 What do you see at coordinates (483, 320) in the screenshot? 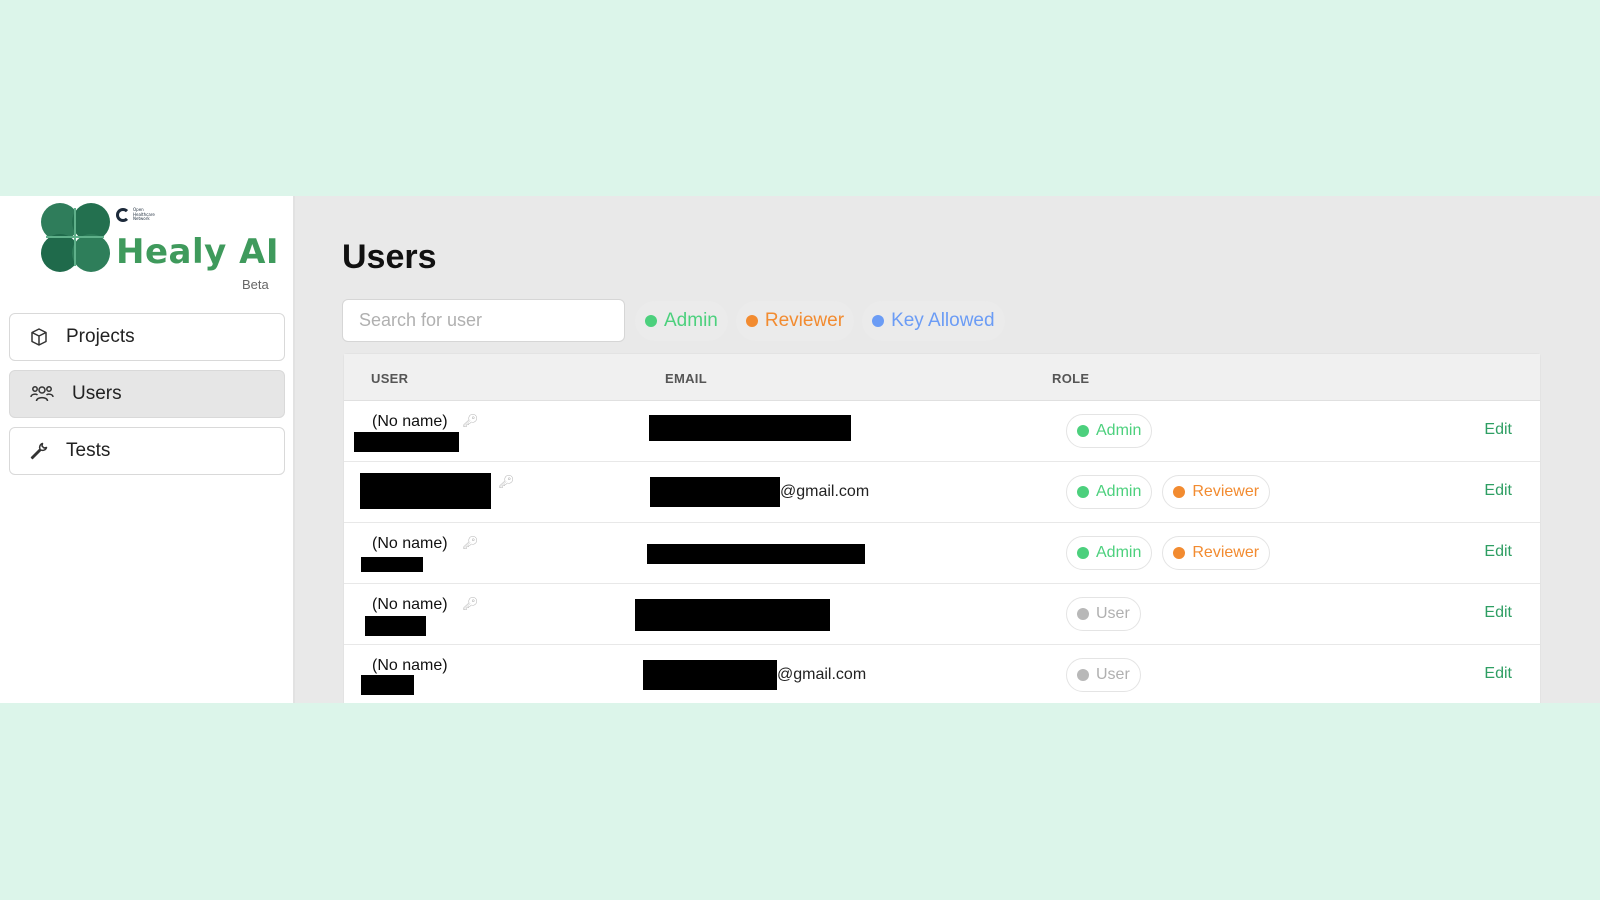
I see `search-input` at bounding box center [483, 320].